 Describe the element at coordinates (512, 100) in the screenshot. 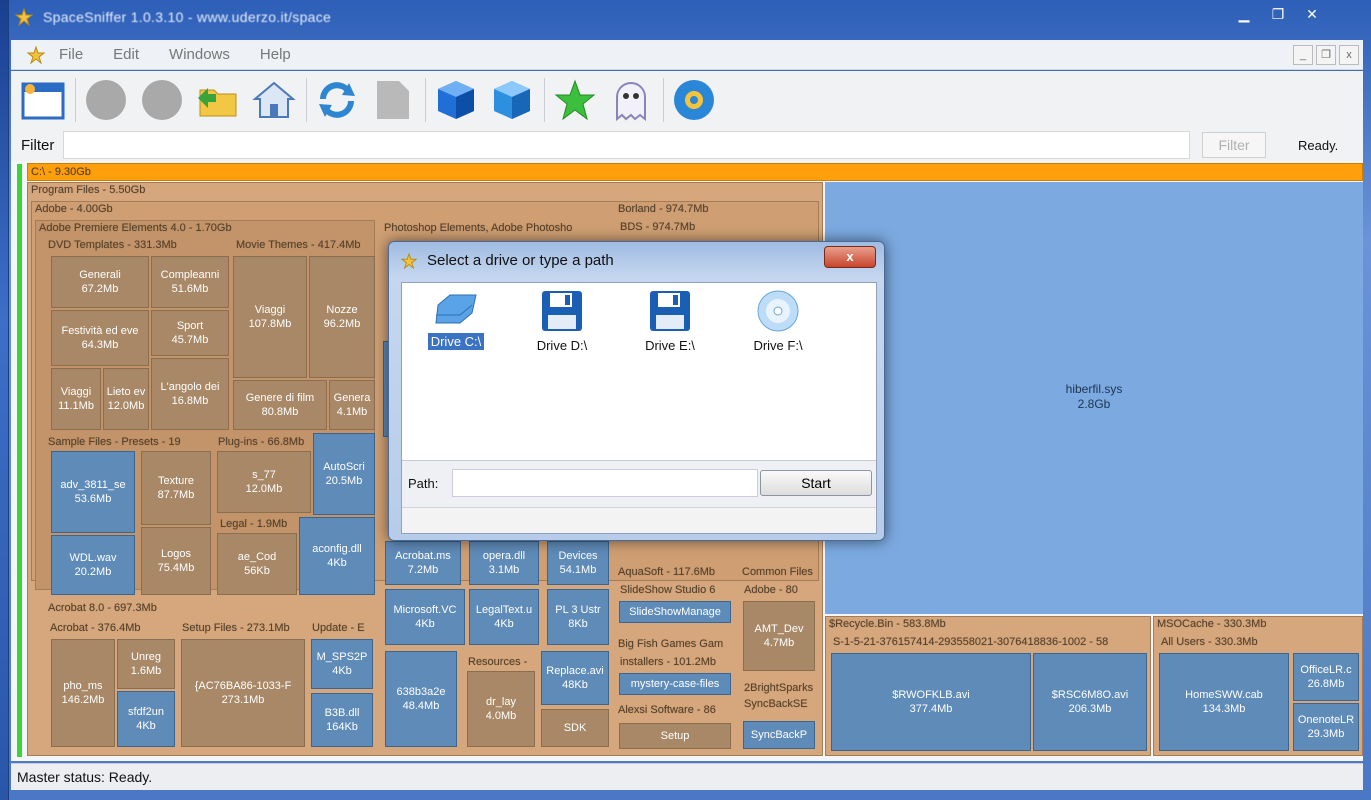

I see `cube-zoom-out-button` at that location.